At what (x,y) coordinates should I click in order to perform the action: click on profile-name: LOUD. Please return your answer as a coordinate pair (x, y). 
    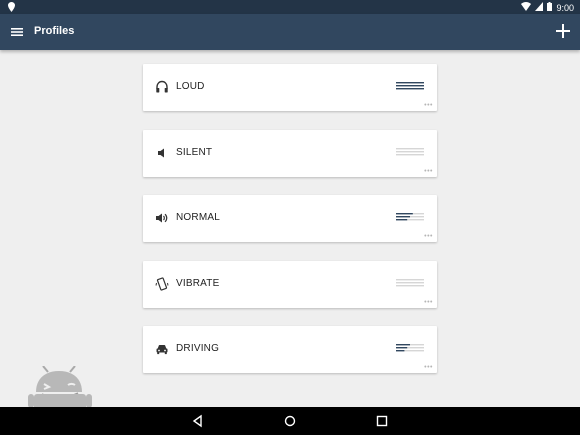
    Looking at the image, I should click on (190, 86).